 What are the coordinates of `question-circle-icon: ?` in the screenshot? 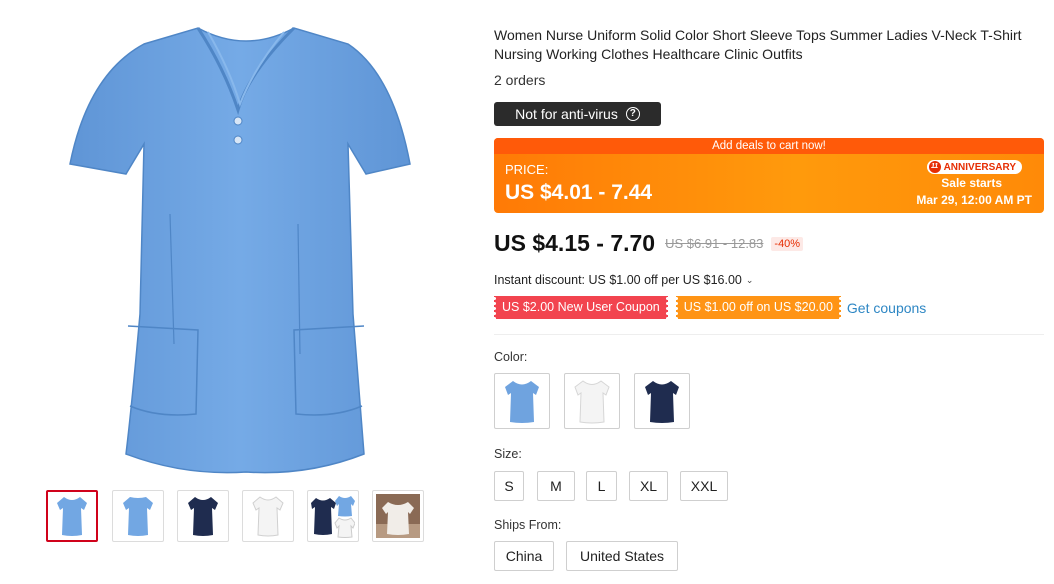 It's located at (632, 114).